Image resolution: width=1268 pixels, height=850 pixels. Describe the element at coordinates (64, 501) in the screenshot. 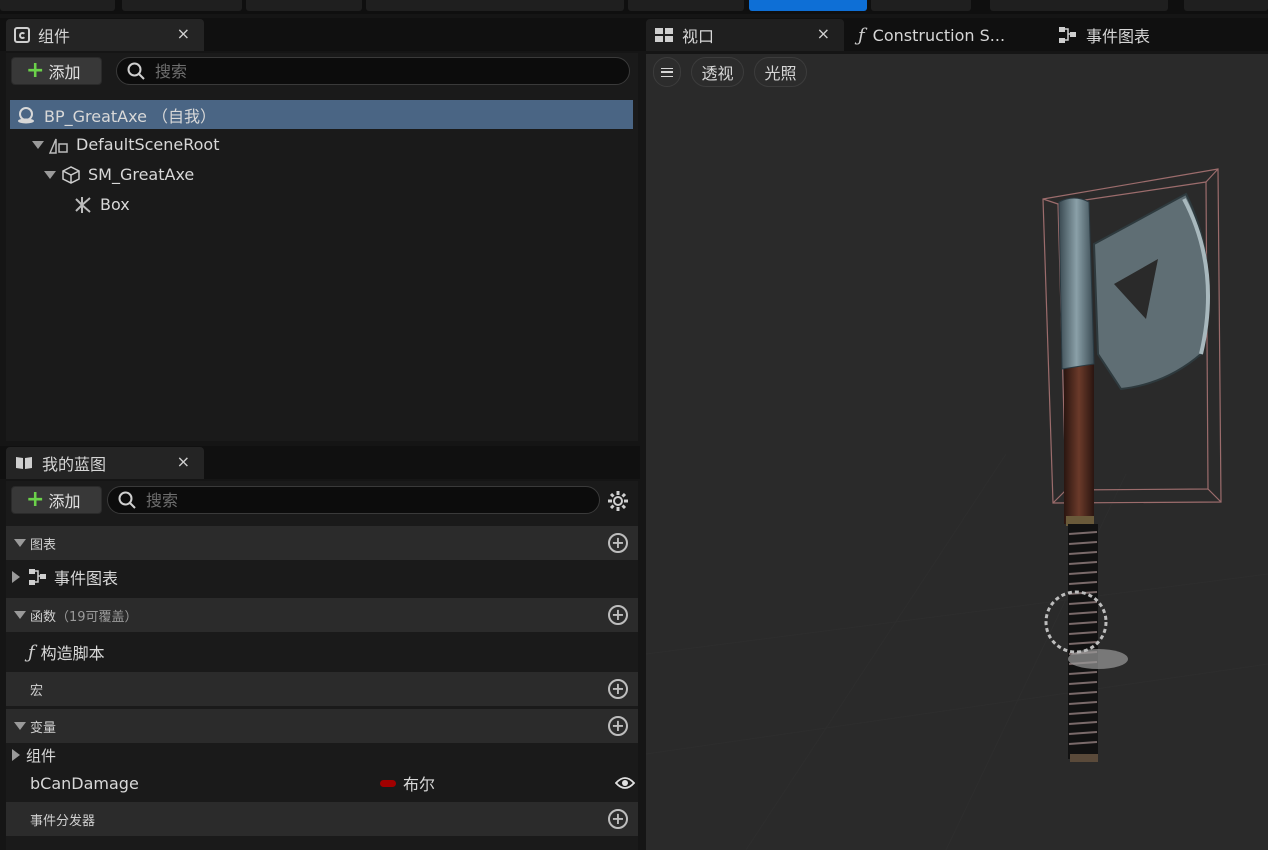

I see `add-blueprint-item-label: 添加` at that location.